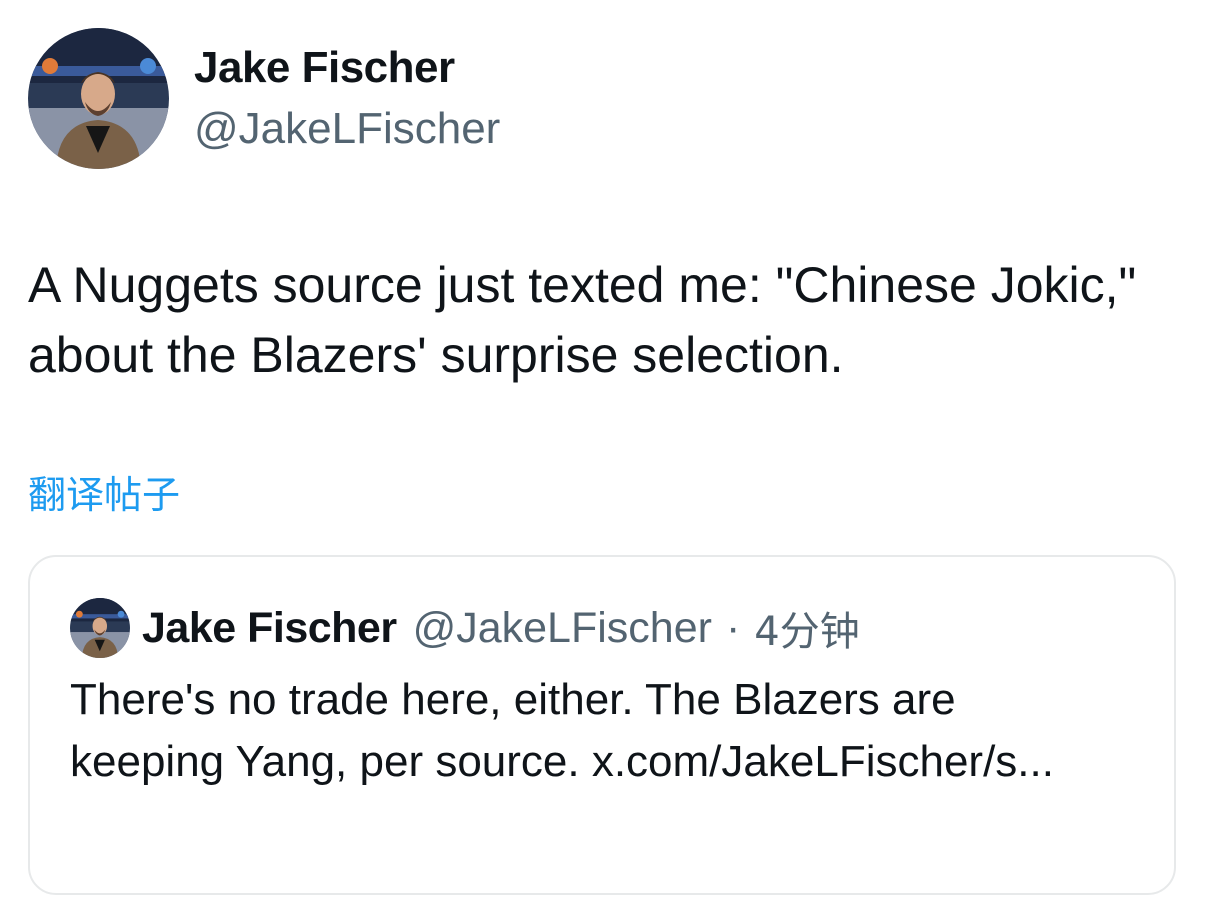 The image size is (1206, 902). What do you see at coordinates (347, 129) in the screenshot?
I see `author-handle: @JakeLFischer` at bounding box center [347, 129].